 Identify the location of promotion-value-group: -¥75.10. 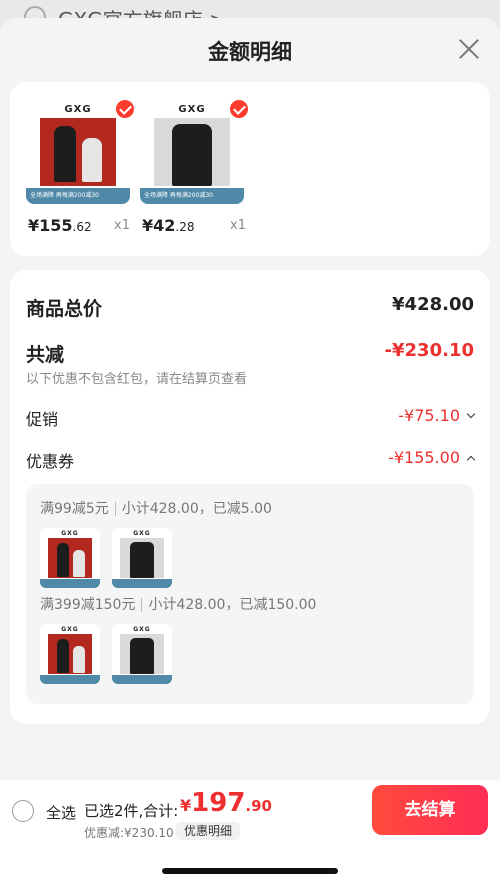
(437, 415).